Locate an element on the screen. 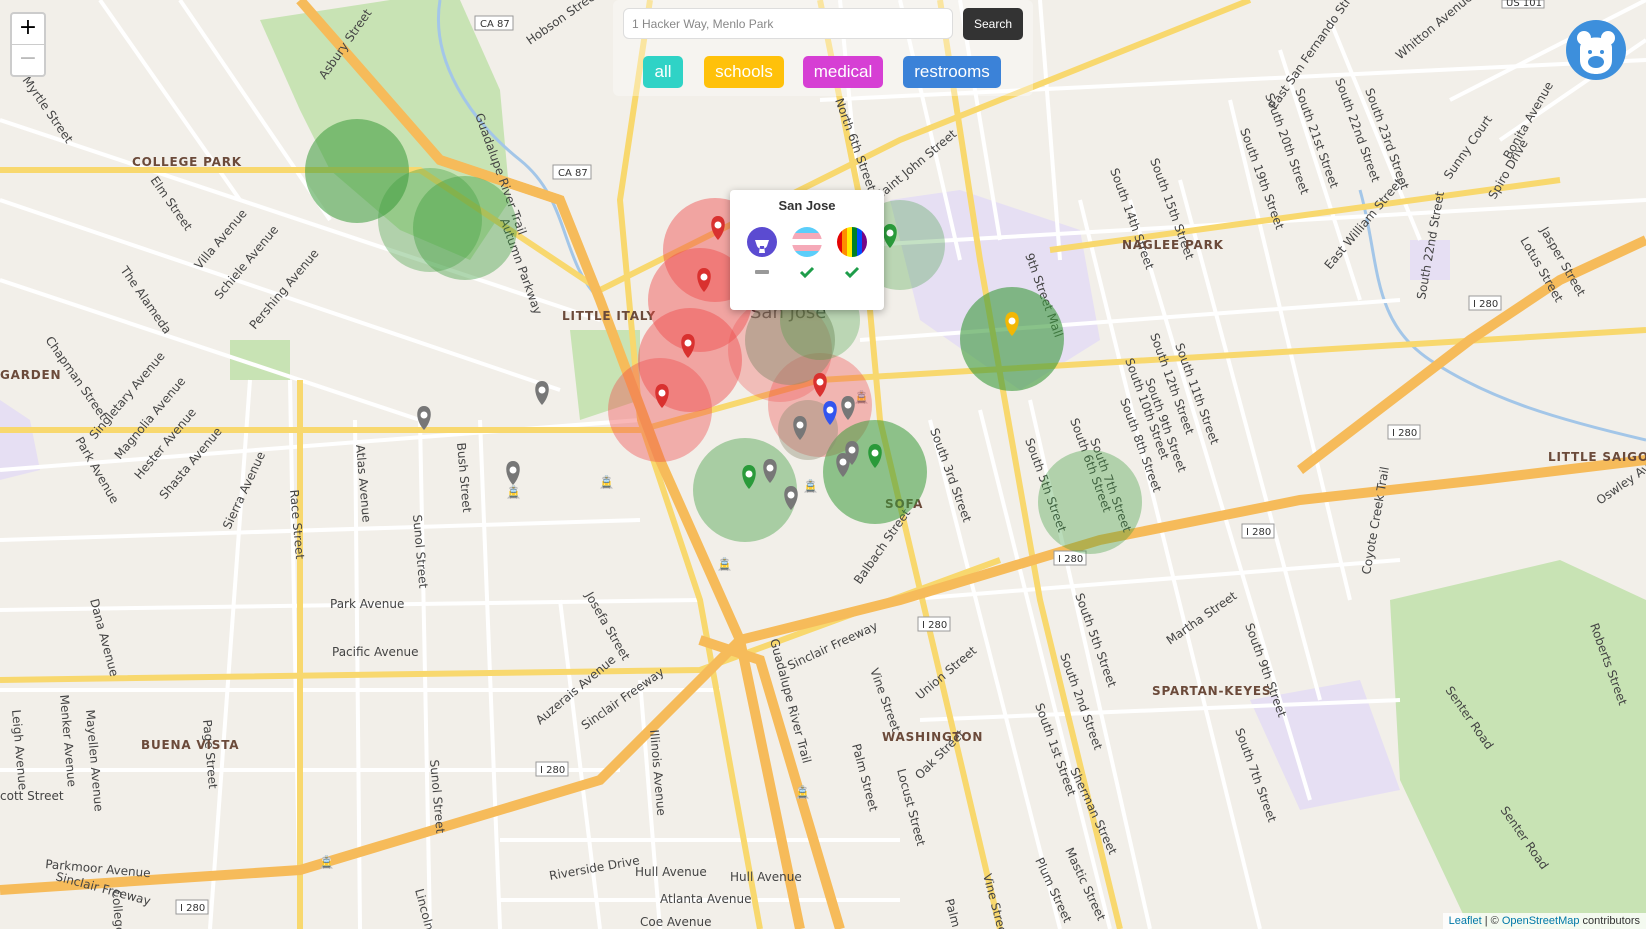 The height and width of the screenshot is (929, 1646). street-label: Lincoln is located at coordinates (424, 908).